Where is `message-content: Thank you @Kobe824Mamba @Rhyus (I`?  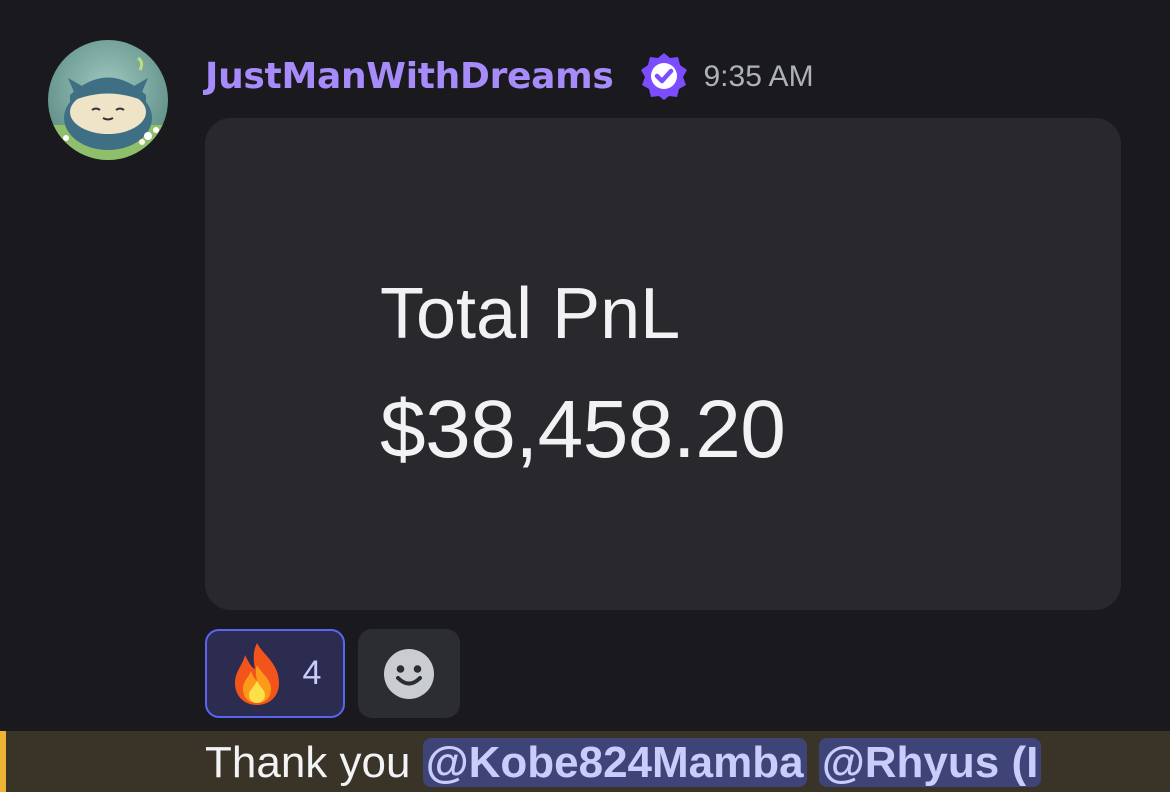 message-content: Thank you @Kobe824Mamba @Rhyus (I is located at coordinates (623, 762).